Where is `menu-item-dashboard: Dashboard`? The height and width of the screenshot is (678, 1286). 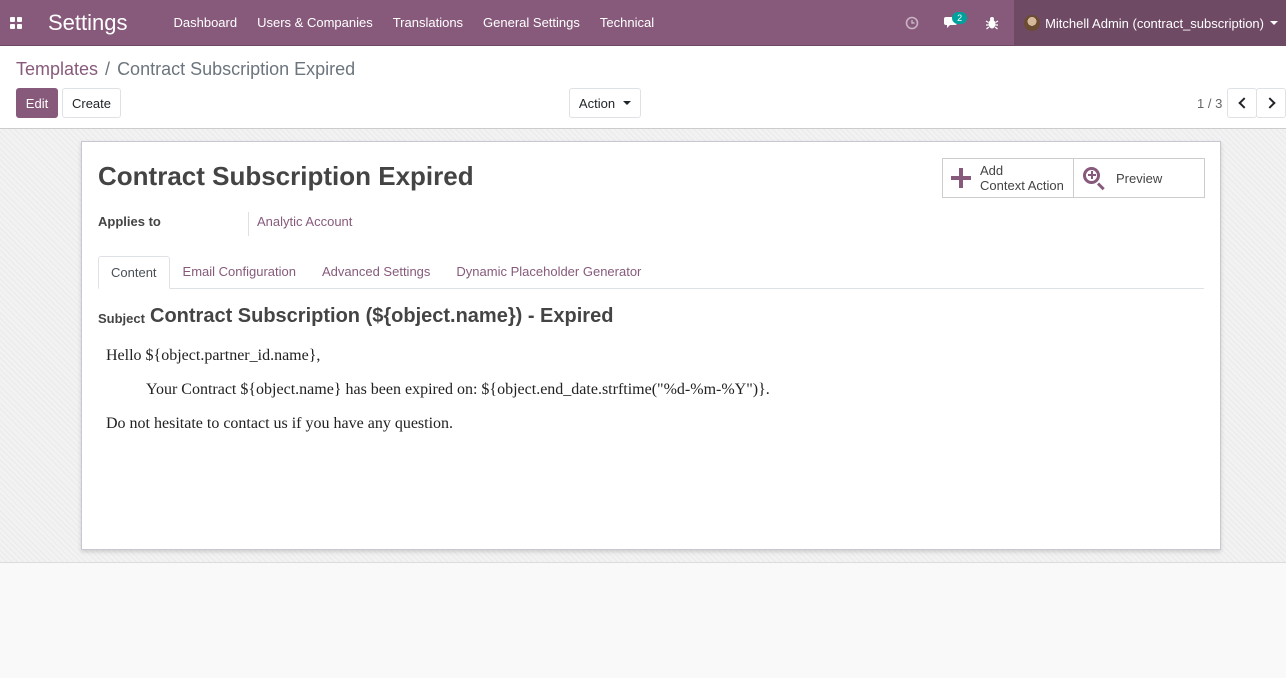
menu-item-dashboard: Dashboard is located at coordinates (206, 23).